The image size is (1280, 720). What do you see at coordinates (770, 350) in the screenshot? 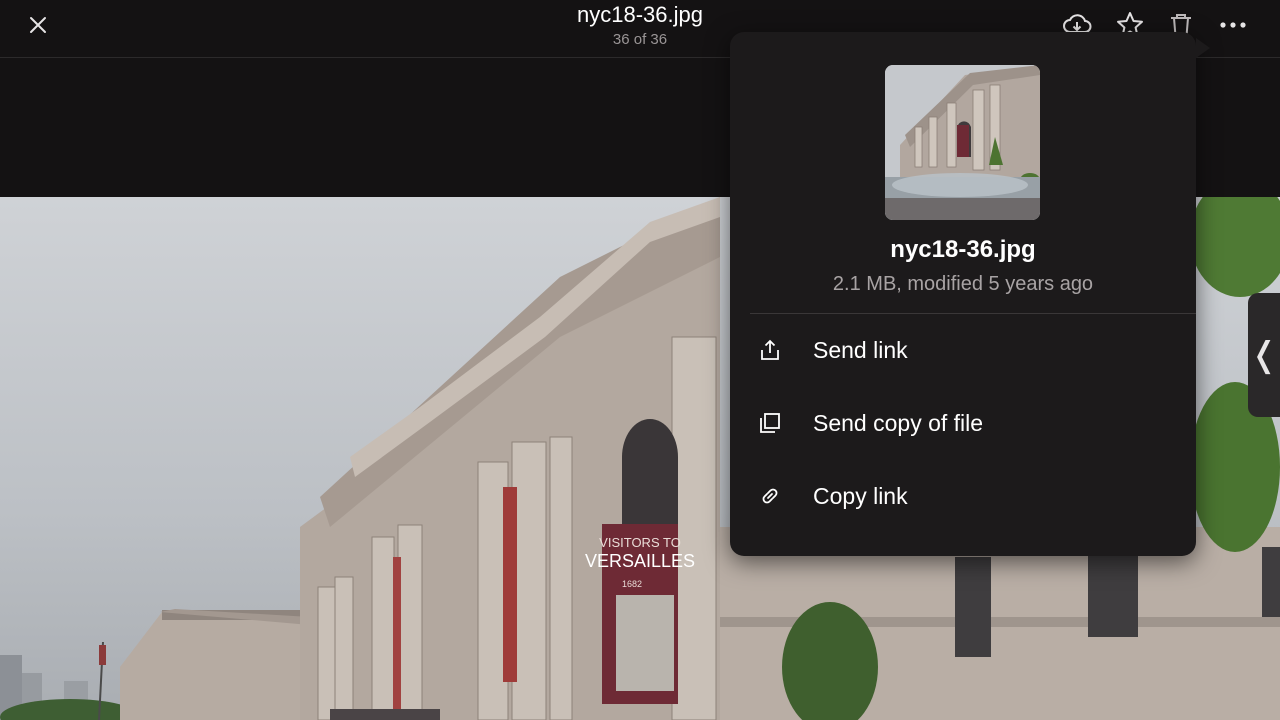
I see `share-icon` at bounding box center [770, 350].